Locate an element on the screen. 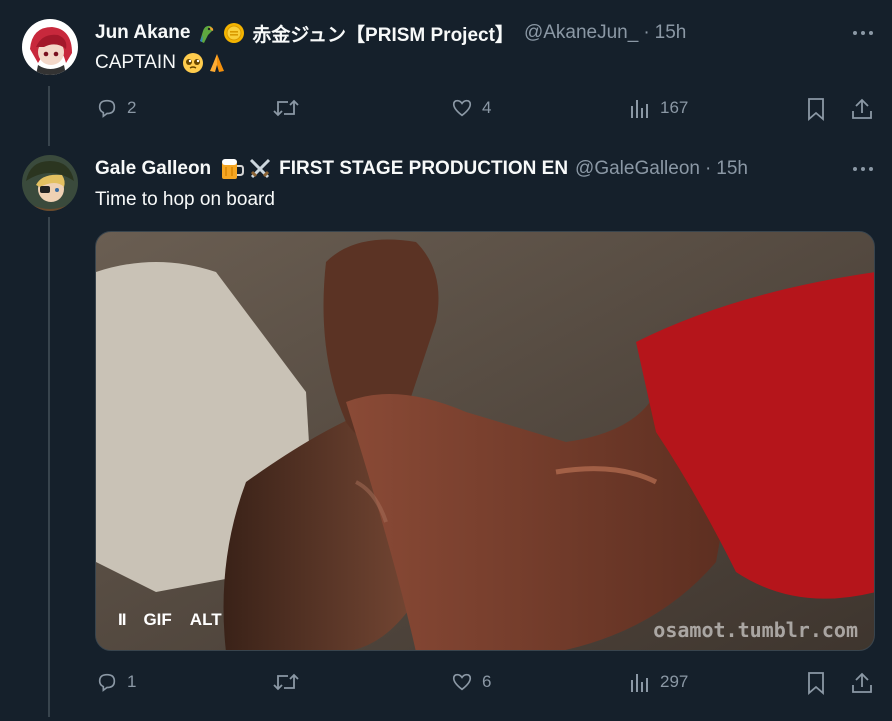  folded-hands-emoji-icon is located at coordinates (217, 63).